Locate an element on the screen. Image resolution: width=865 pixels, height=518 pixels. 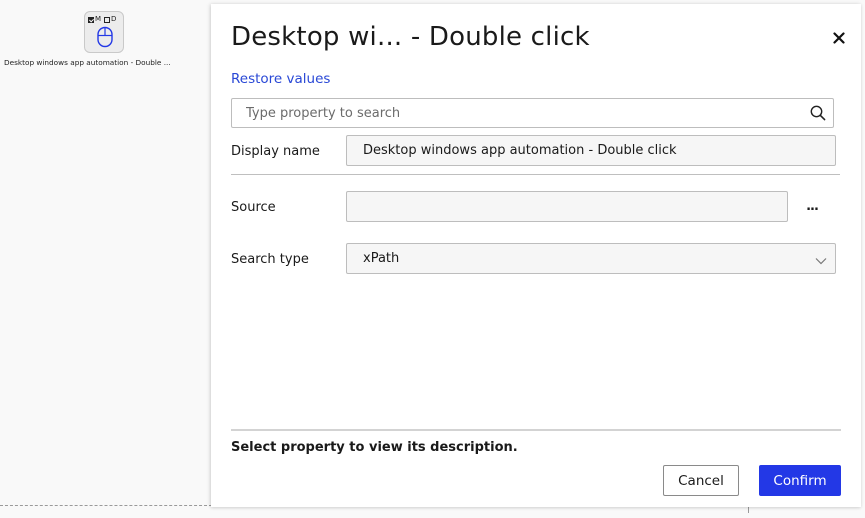
chevron-down-icon is located at coordinates (821, 261).